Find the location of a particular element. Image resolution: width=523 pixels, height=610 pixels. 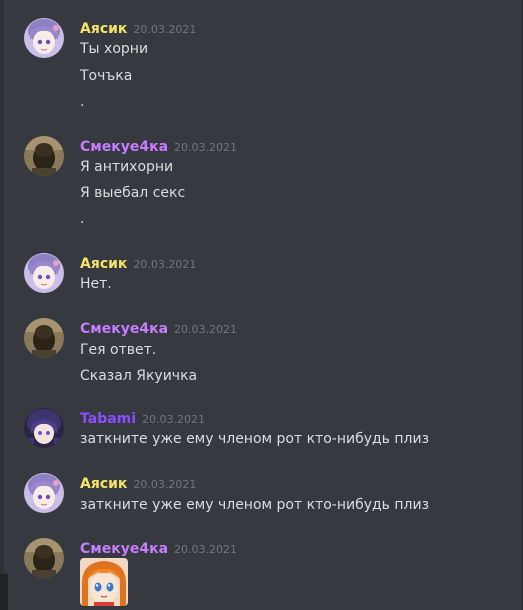

message-group: Смекуе4ка 20.03.2021 is located at coordinates (261, 574).